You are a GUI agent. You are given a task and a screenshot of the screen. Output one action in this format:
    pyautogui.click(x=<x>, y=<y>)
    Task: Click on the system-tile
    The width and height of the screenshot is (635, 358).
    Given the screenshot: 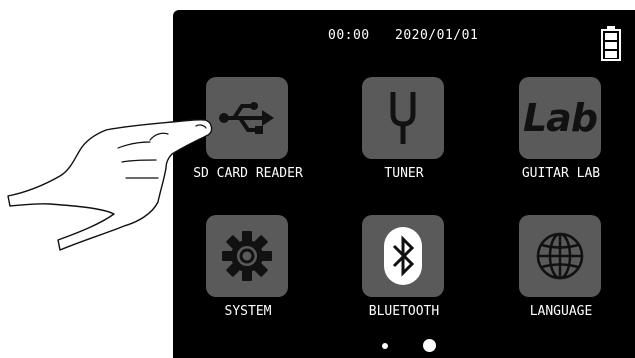 What is the action you would take?
    pyautogui.click(x=247, y=256)
    